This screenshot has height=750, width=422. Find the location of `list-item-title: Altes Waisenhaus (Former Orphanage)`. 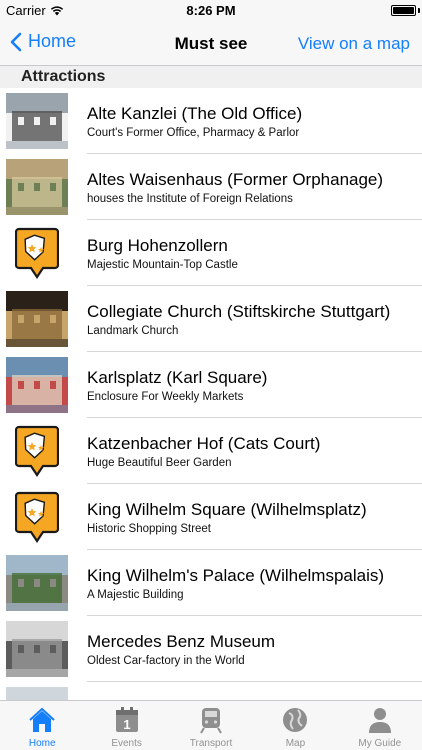

list-item-title: Altes Waisenhaus (Former Orphanage) is located at coordinates (235, 179).